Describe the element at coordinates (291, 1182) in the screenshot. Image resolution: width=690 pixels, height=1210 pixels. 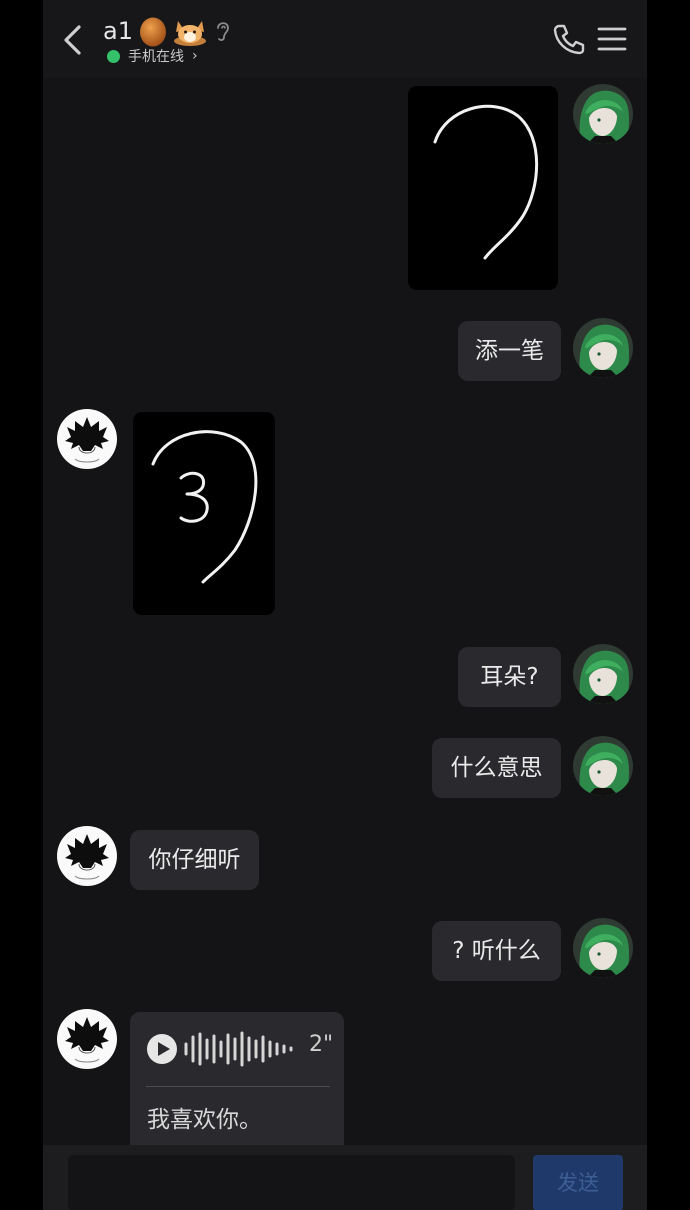
I see `message-input` at that location.